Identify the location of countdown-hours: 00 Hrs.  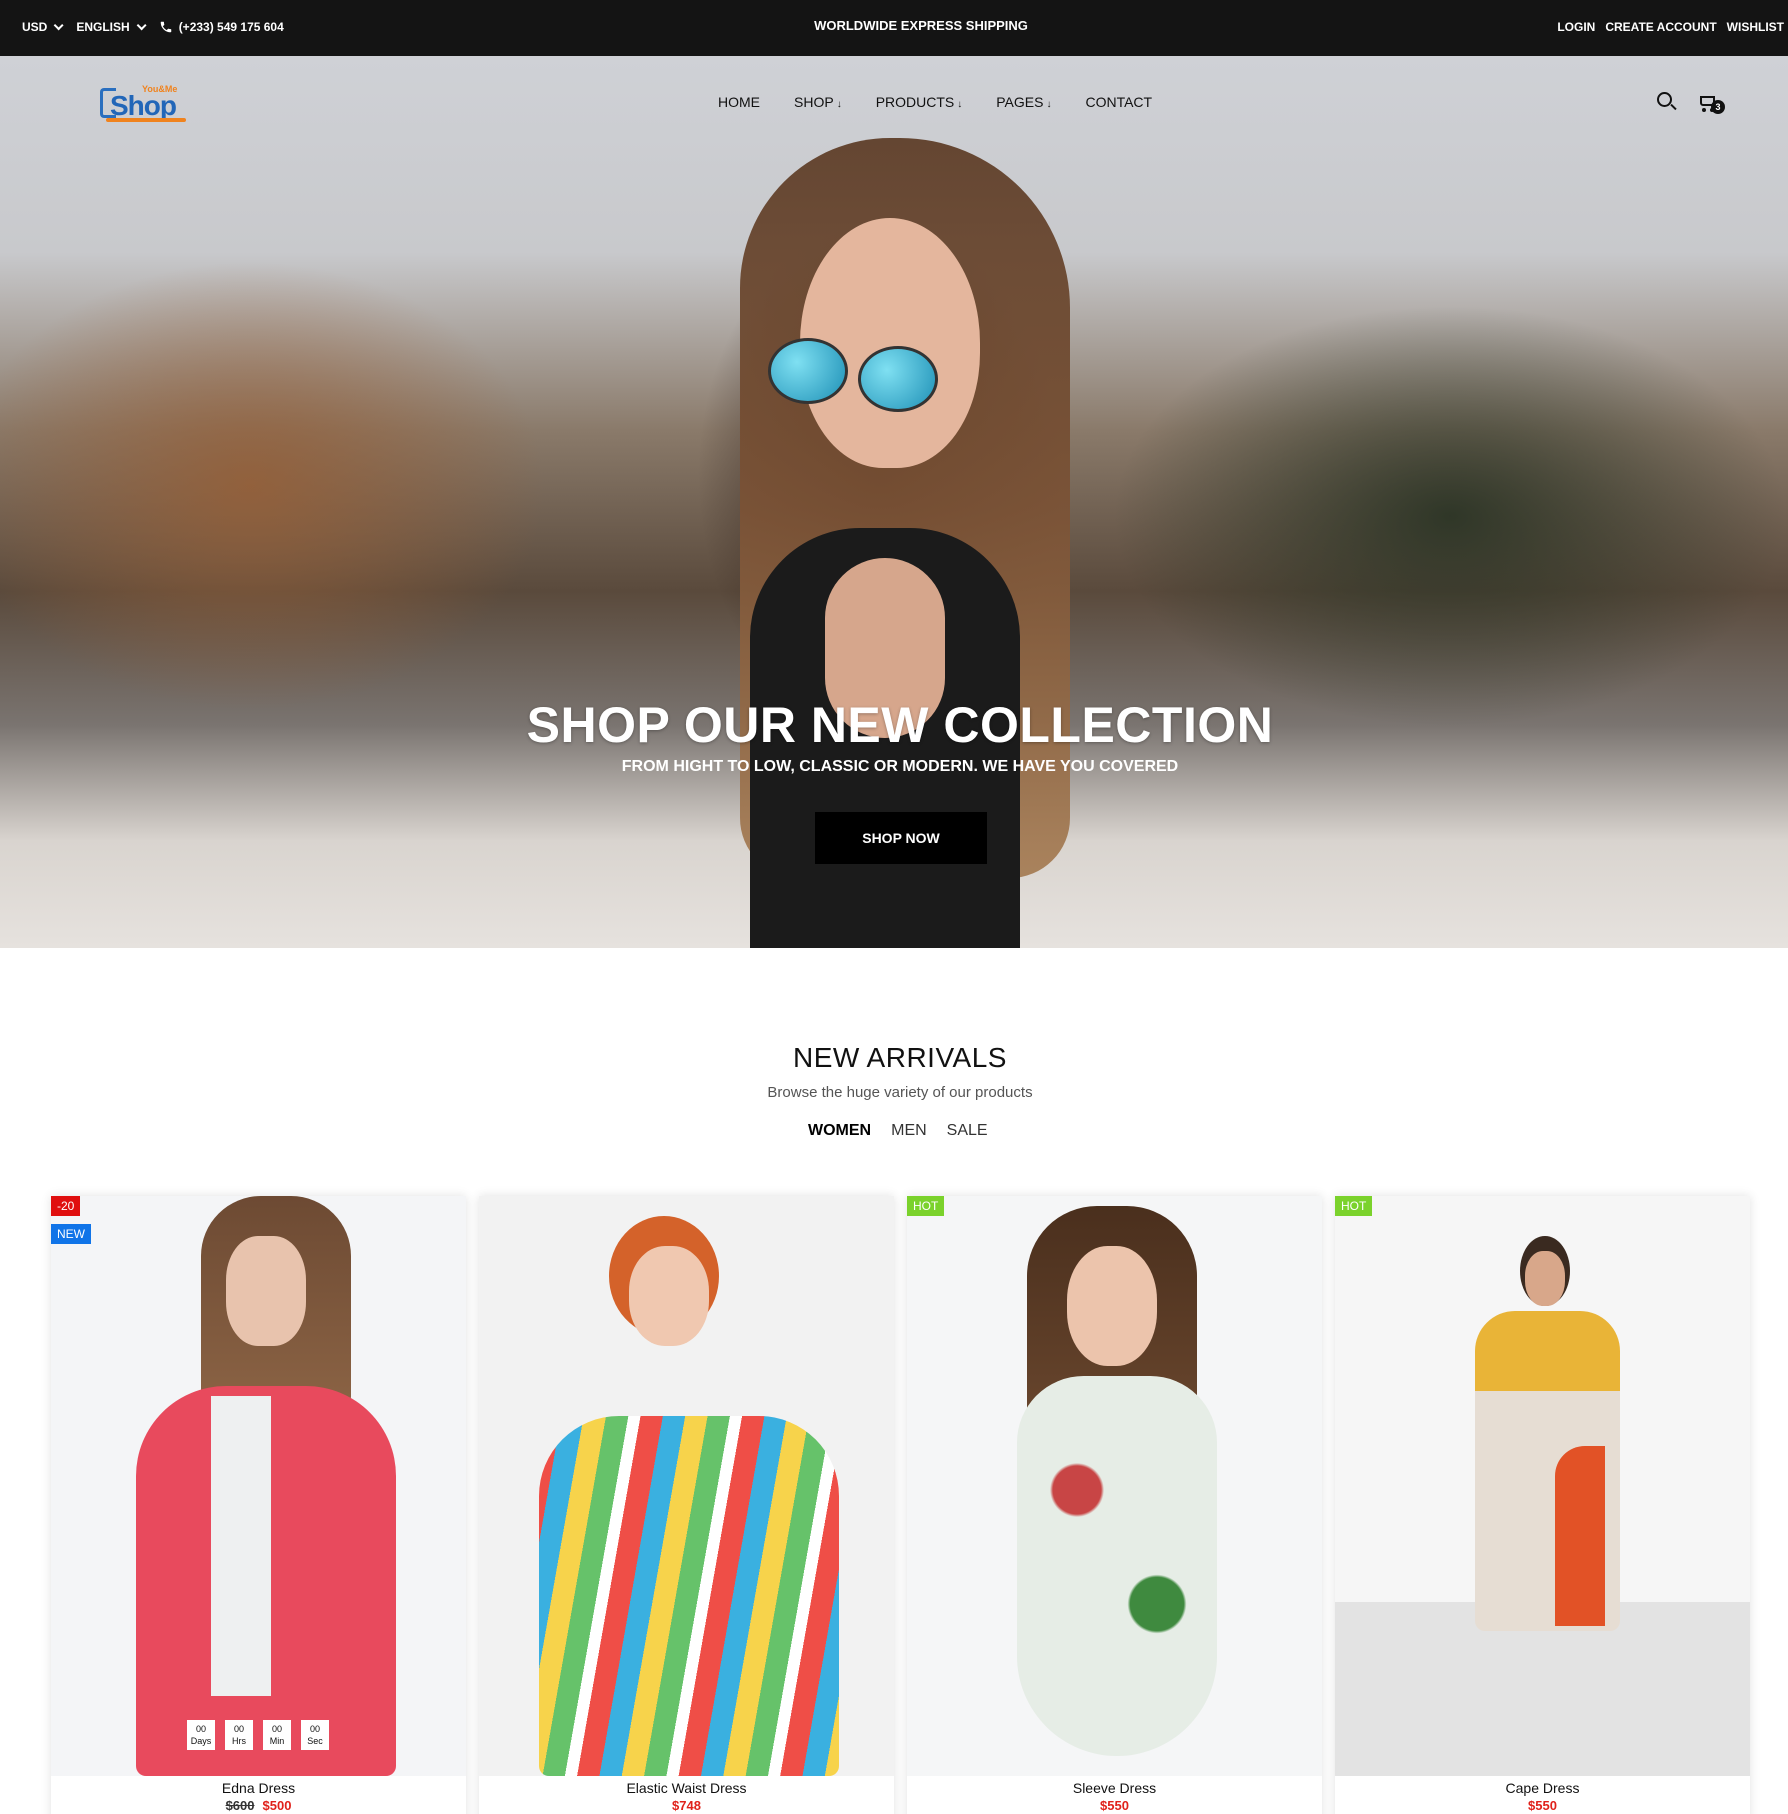
(239, 1735).